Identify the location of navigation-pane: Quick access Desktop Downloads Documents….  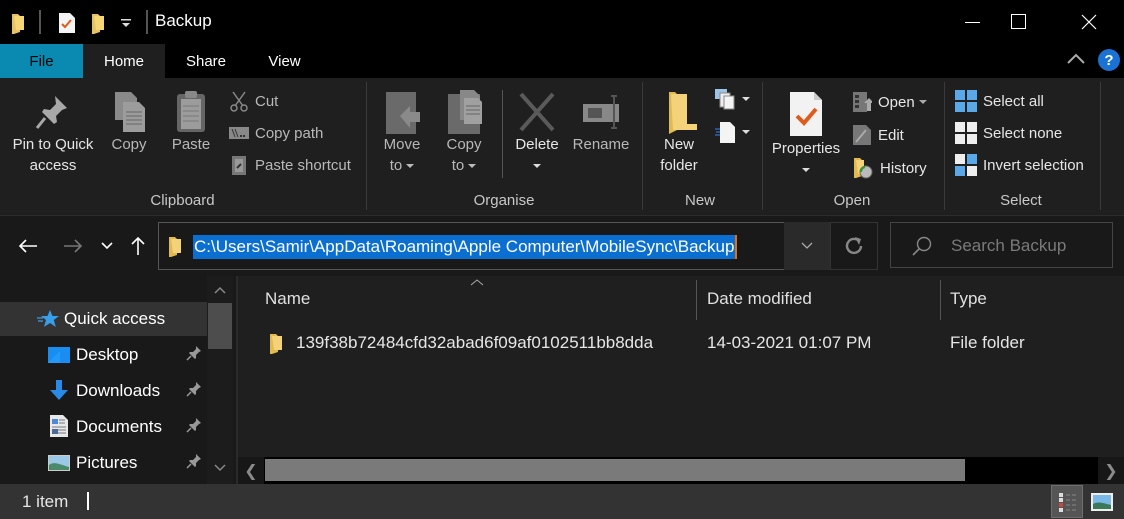
(118, 380).